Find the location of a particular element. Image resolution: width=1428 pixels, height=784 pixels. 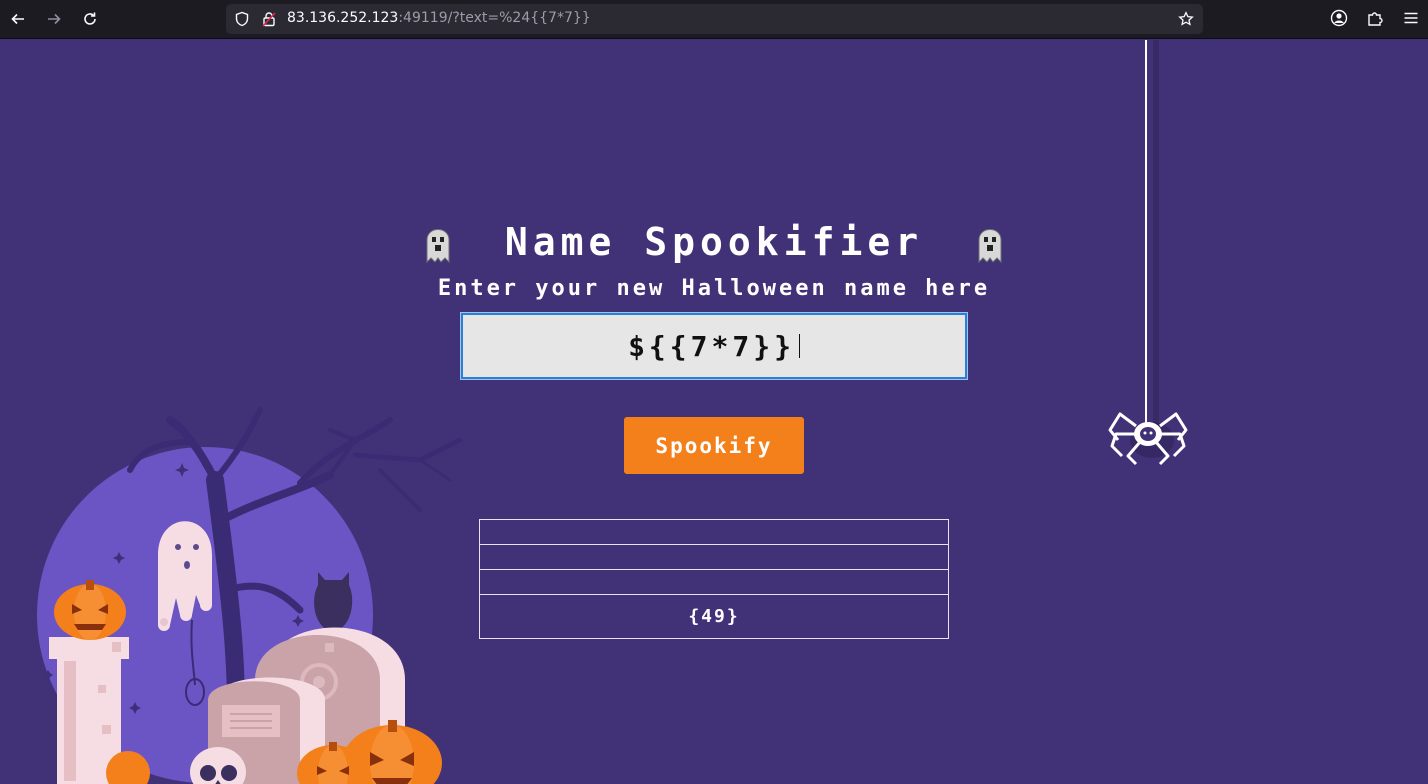

url-path: :49119/?text=%24{{7*7}} is located at coordinates (494, 18).